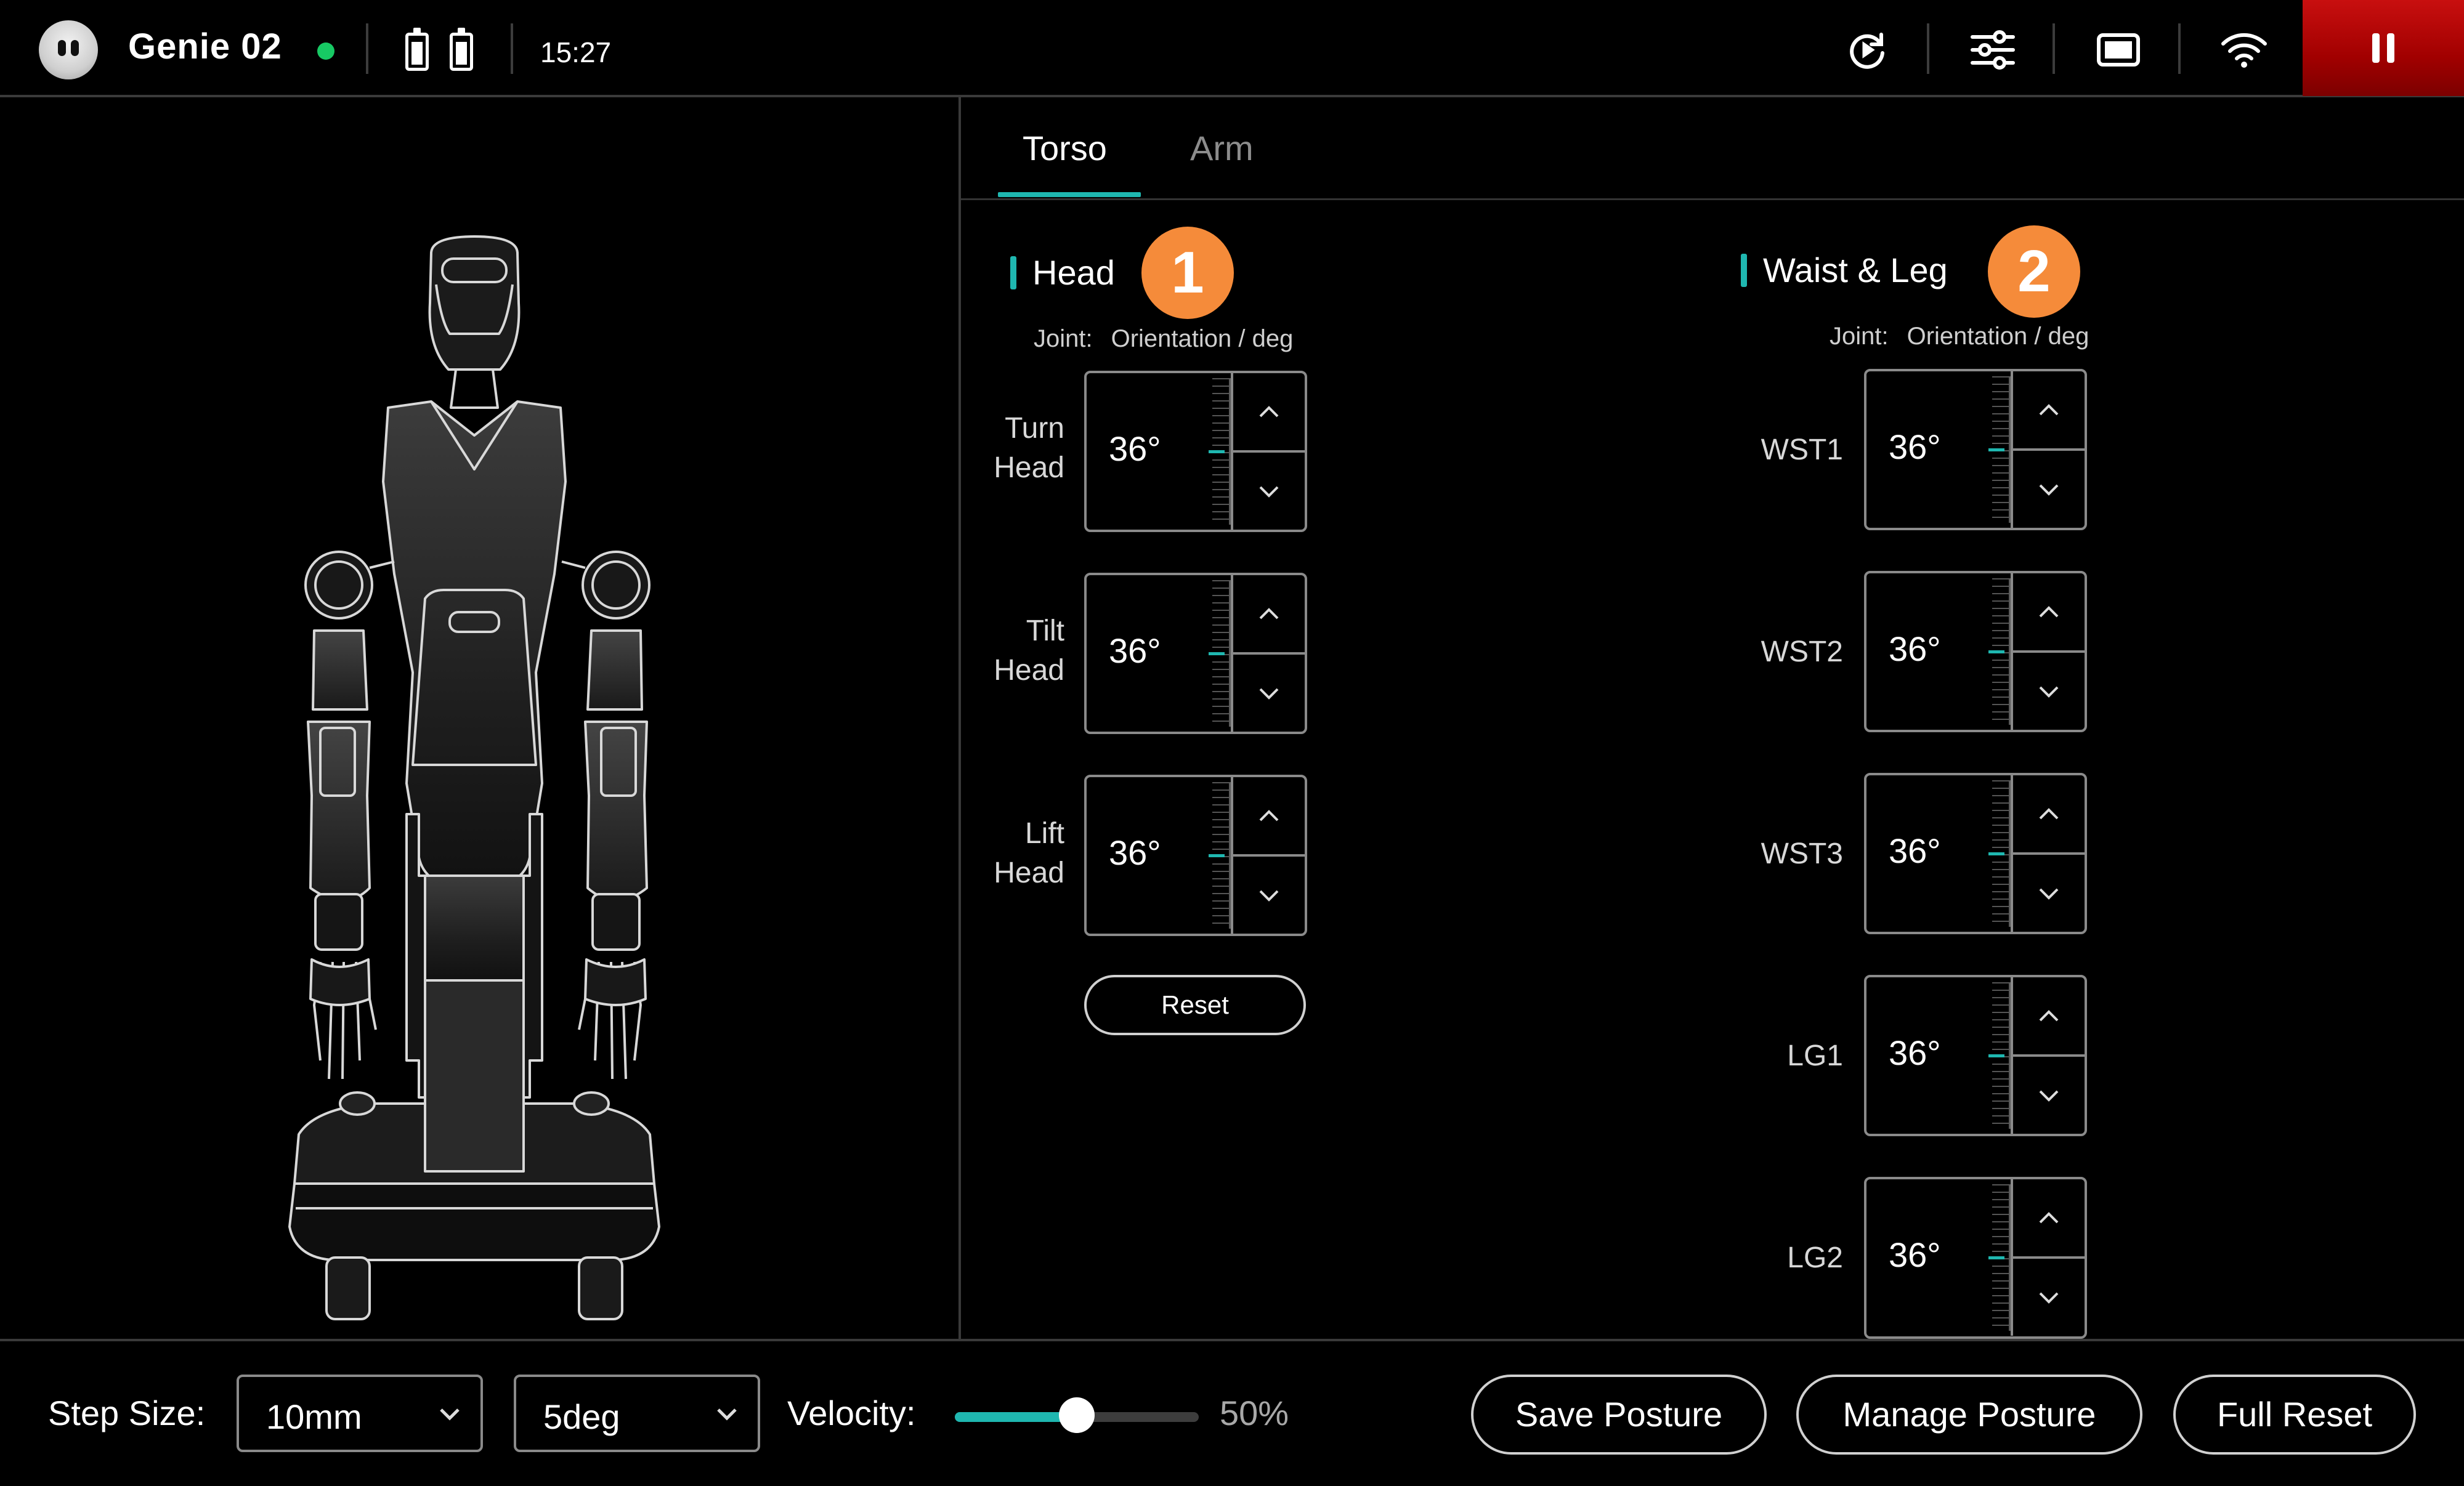 This screenshot has width=2464, height=1486. What do you see at coordinates (2118, 49) in the screenshot?
I see `screen-icon` at bounding box center [2118, 49].